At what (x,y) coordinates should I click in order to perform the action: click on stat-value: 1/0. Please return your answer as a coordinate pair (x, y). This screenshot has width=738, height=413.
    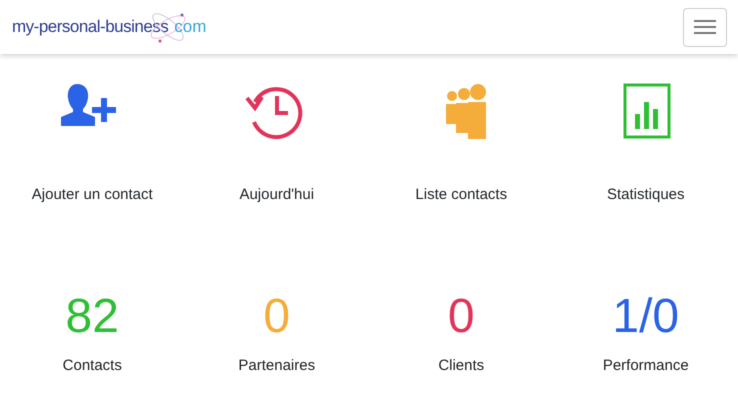
    Looking at the image, I should click on (646, 316).